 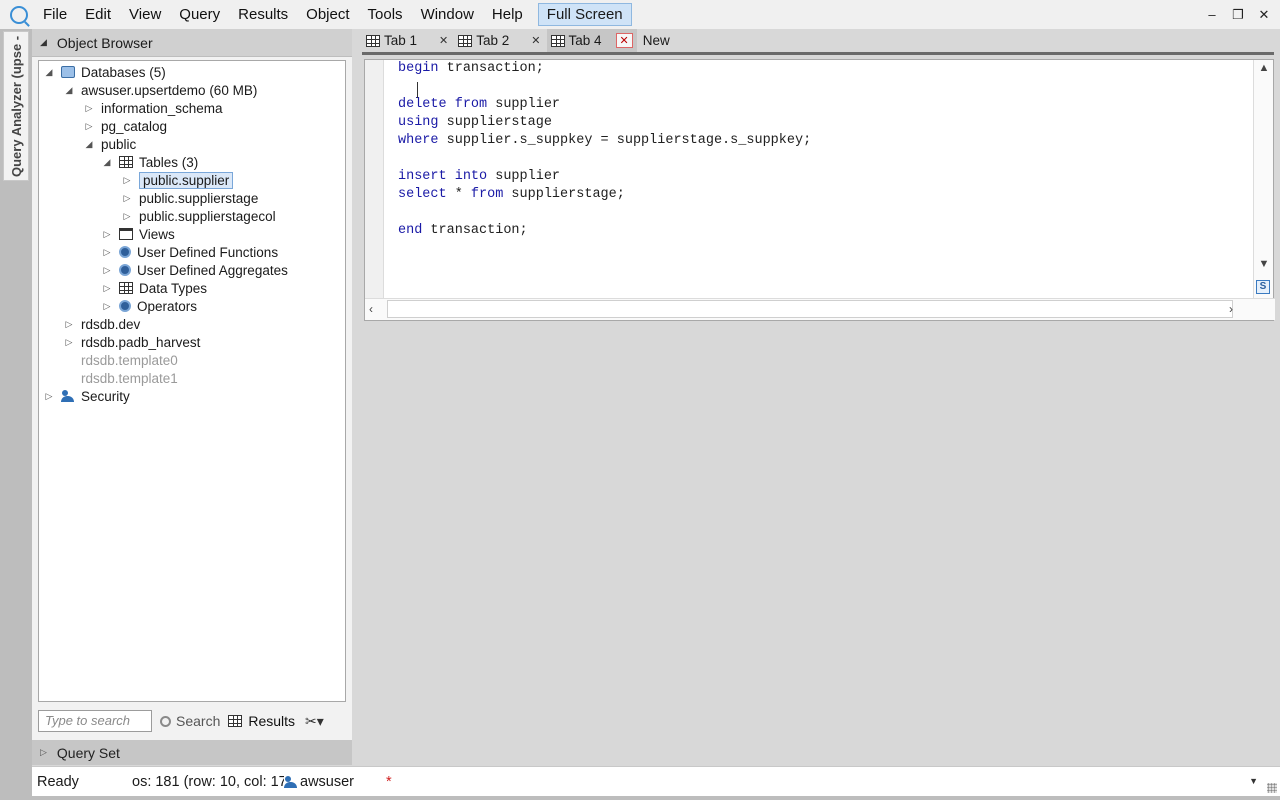 I want to click on tree-node-upsertdemo: ◢ awsuser.upsertdemo (60 MB), so click(x=160, y=90).